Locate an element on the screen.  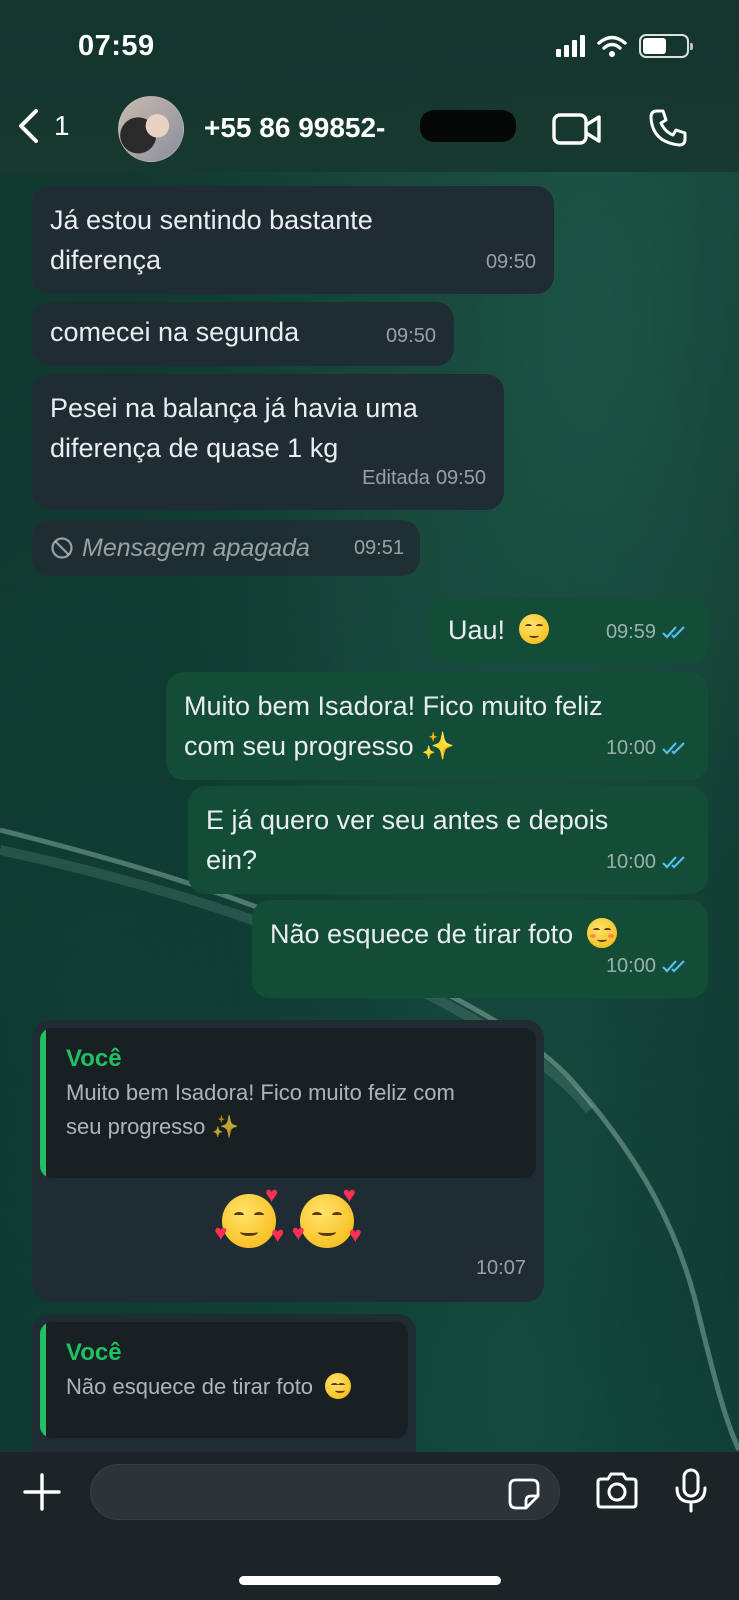
home-indicator is located at coordinates (370, 1580).